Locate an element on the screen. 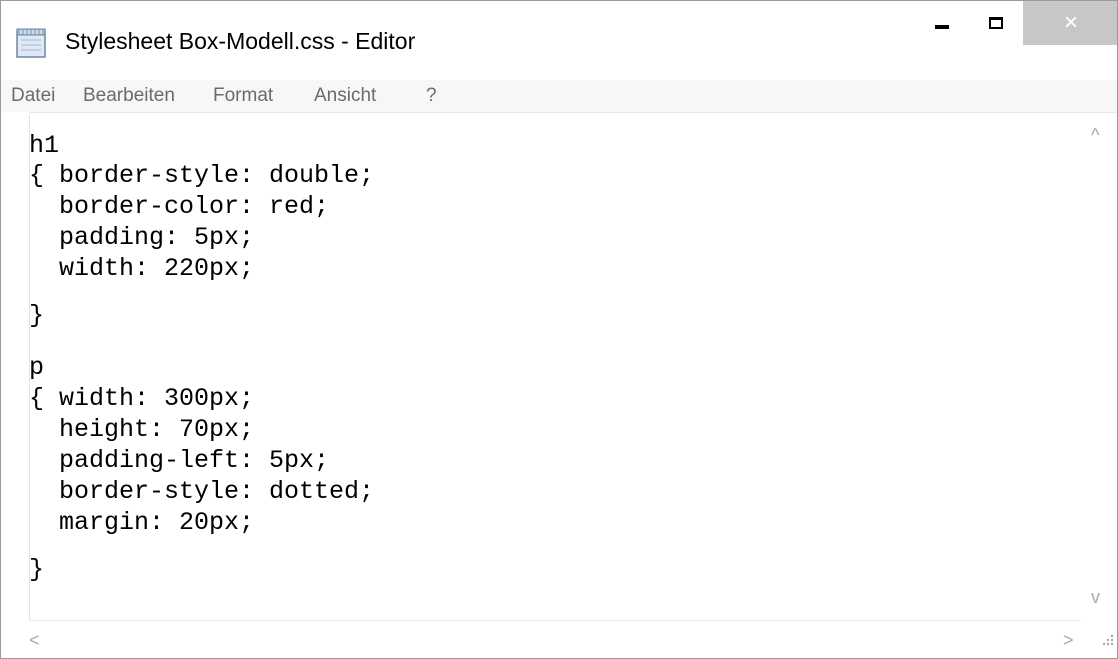 Image resolution: width=1118 pixels, height=659 pixels. menu-bar: Datei Bearbeiten Format Ansicht ? is located at coordinates (559, 96).